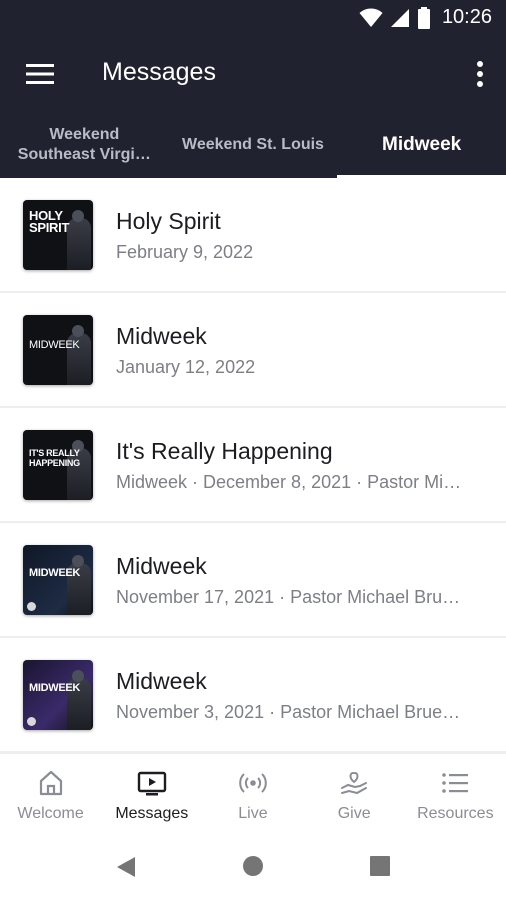 This screenshot has height=900, width=506. I want to click on list-icon, so click(455, 783).